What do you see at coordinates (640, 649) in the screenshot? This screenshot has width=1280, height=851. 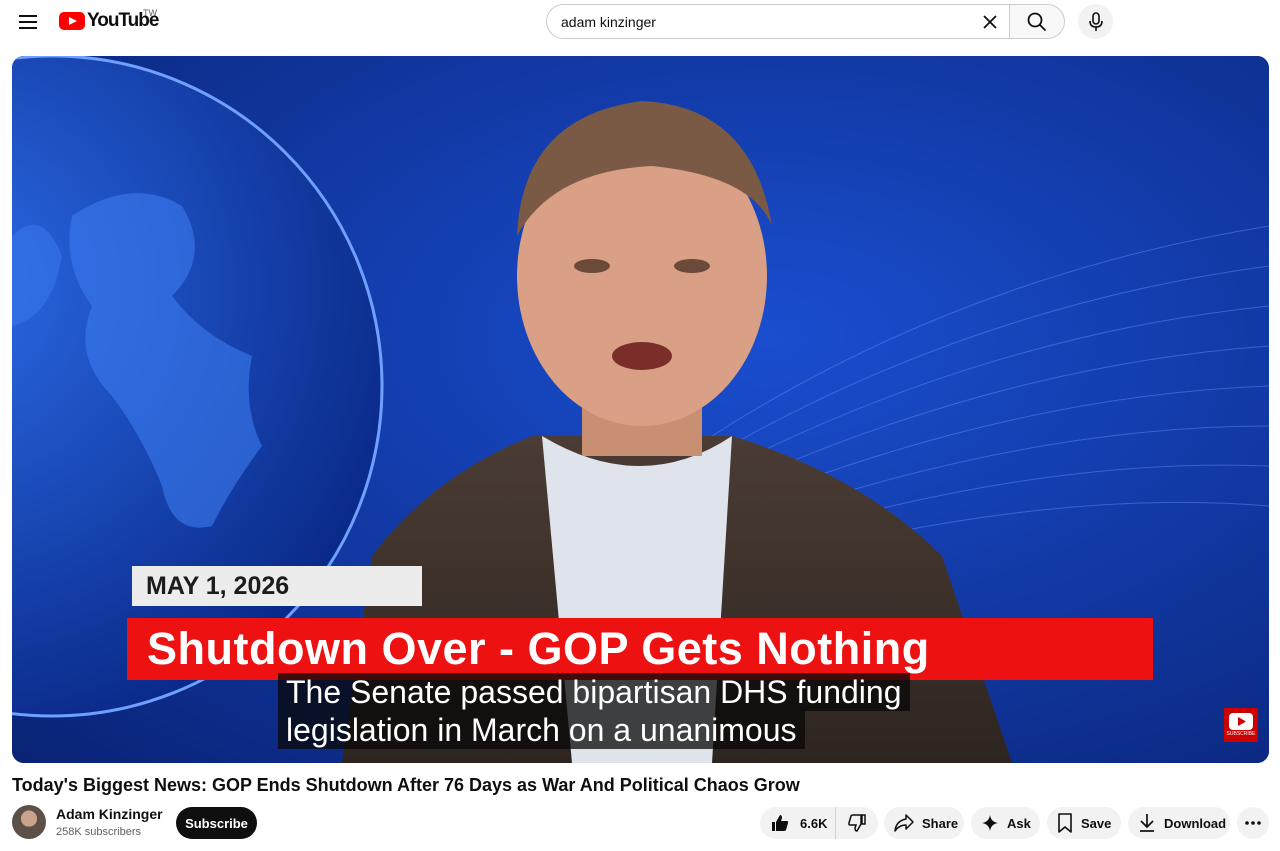 I see `headline-chyron: Shutdown Over - GOP Gets Nothing` at bounding box center [640, 649].